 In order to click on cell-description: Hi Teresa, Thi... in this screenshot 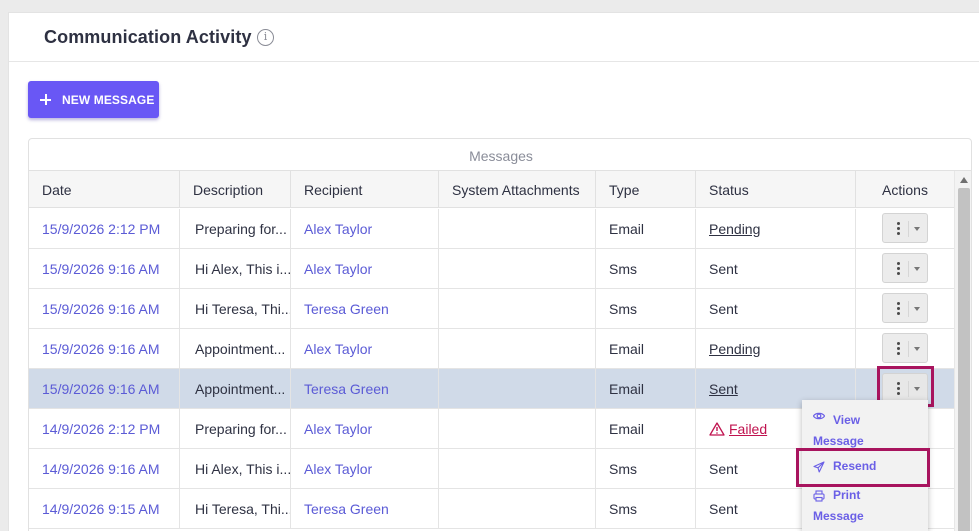, I will do `click(235, 508)`.